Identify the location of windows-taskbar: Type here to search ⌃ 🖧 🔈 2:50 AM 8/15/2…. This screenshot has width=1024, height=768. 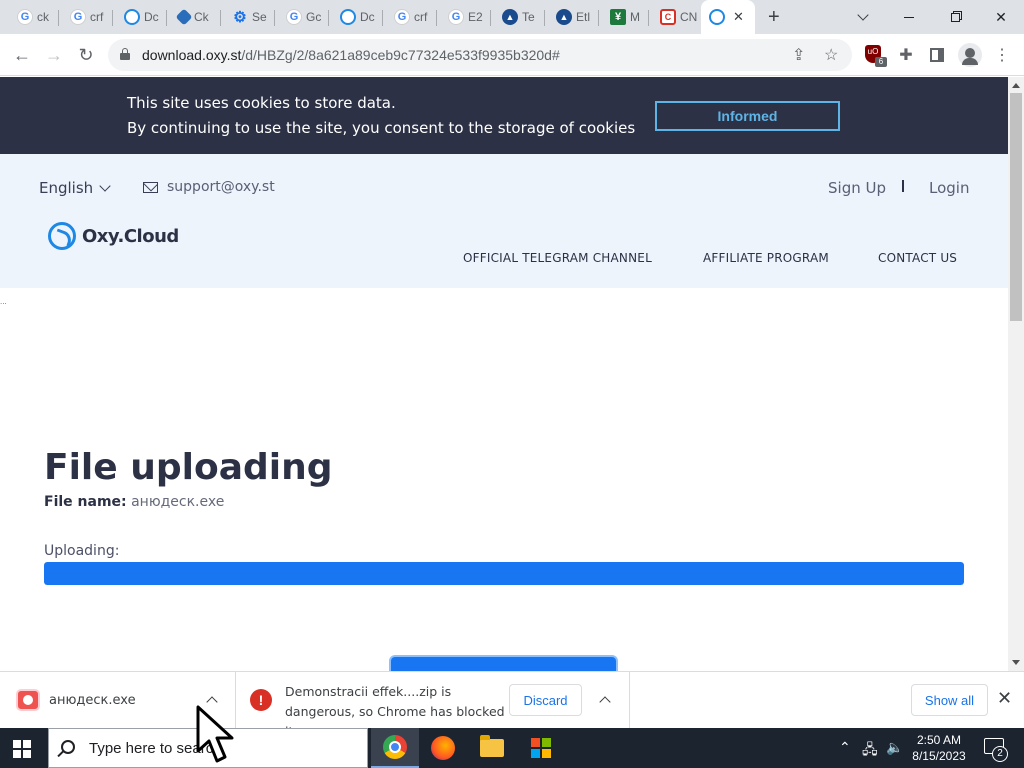
(512, 748).